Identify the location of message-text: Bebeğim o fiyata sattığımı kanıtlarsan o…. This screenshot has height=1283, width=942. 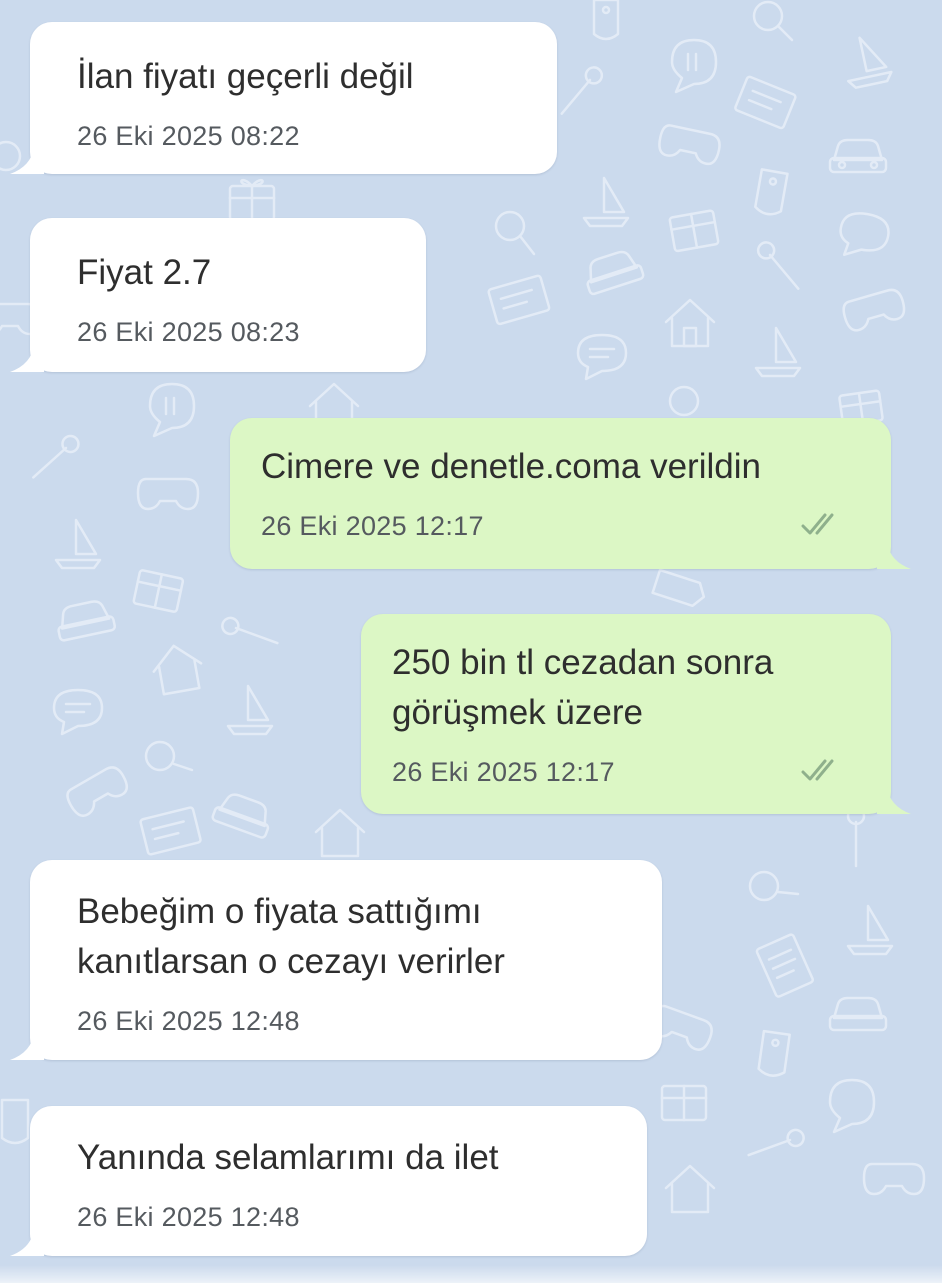
(291, 936).